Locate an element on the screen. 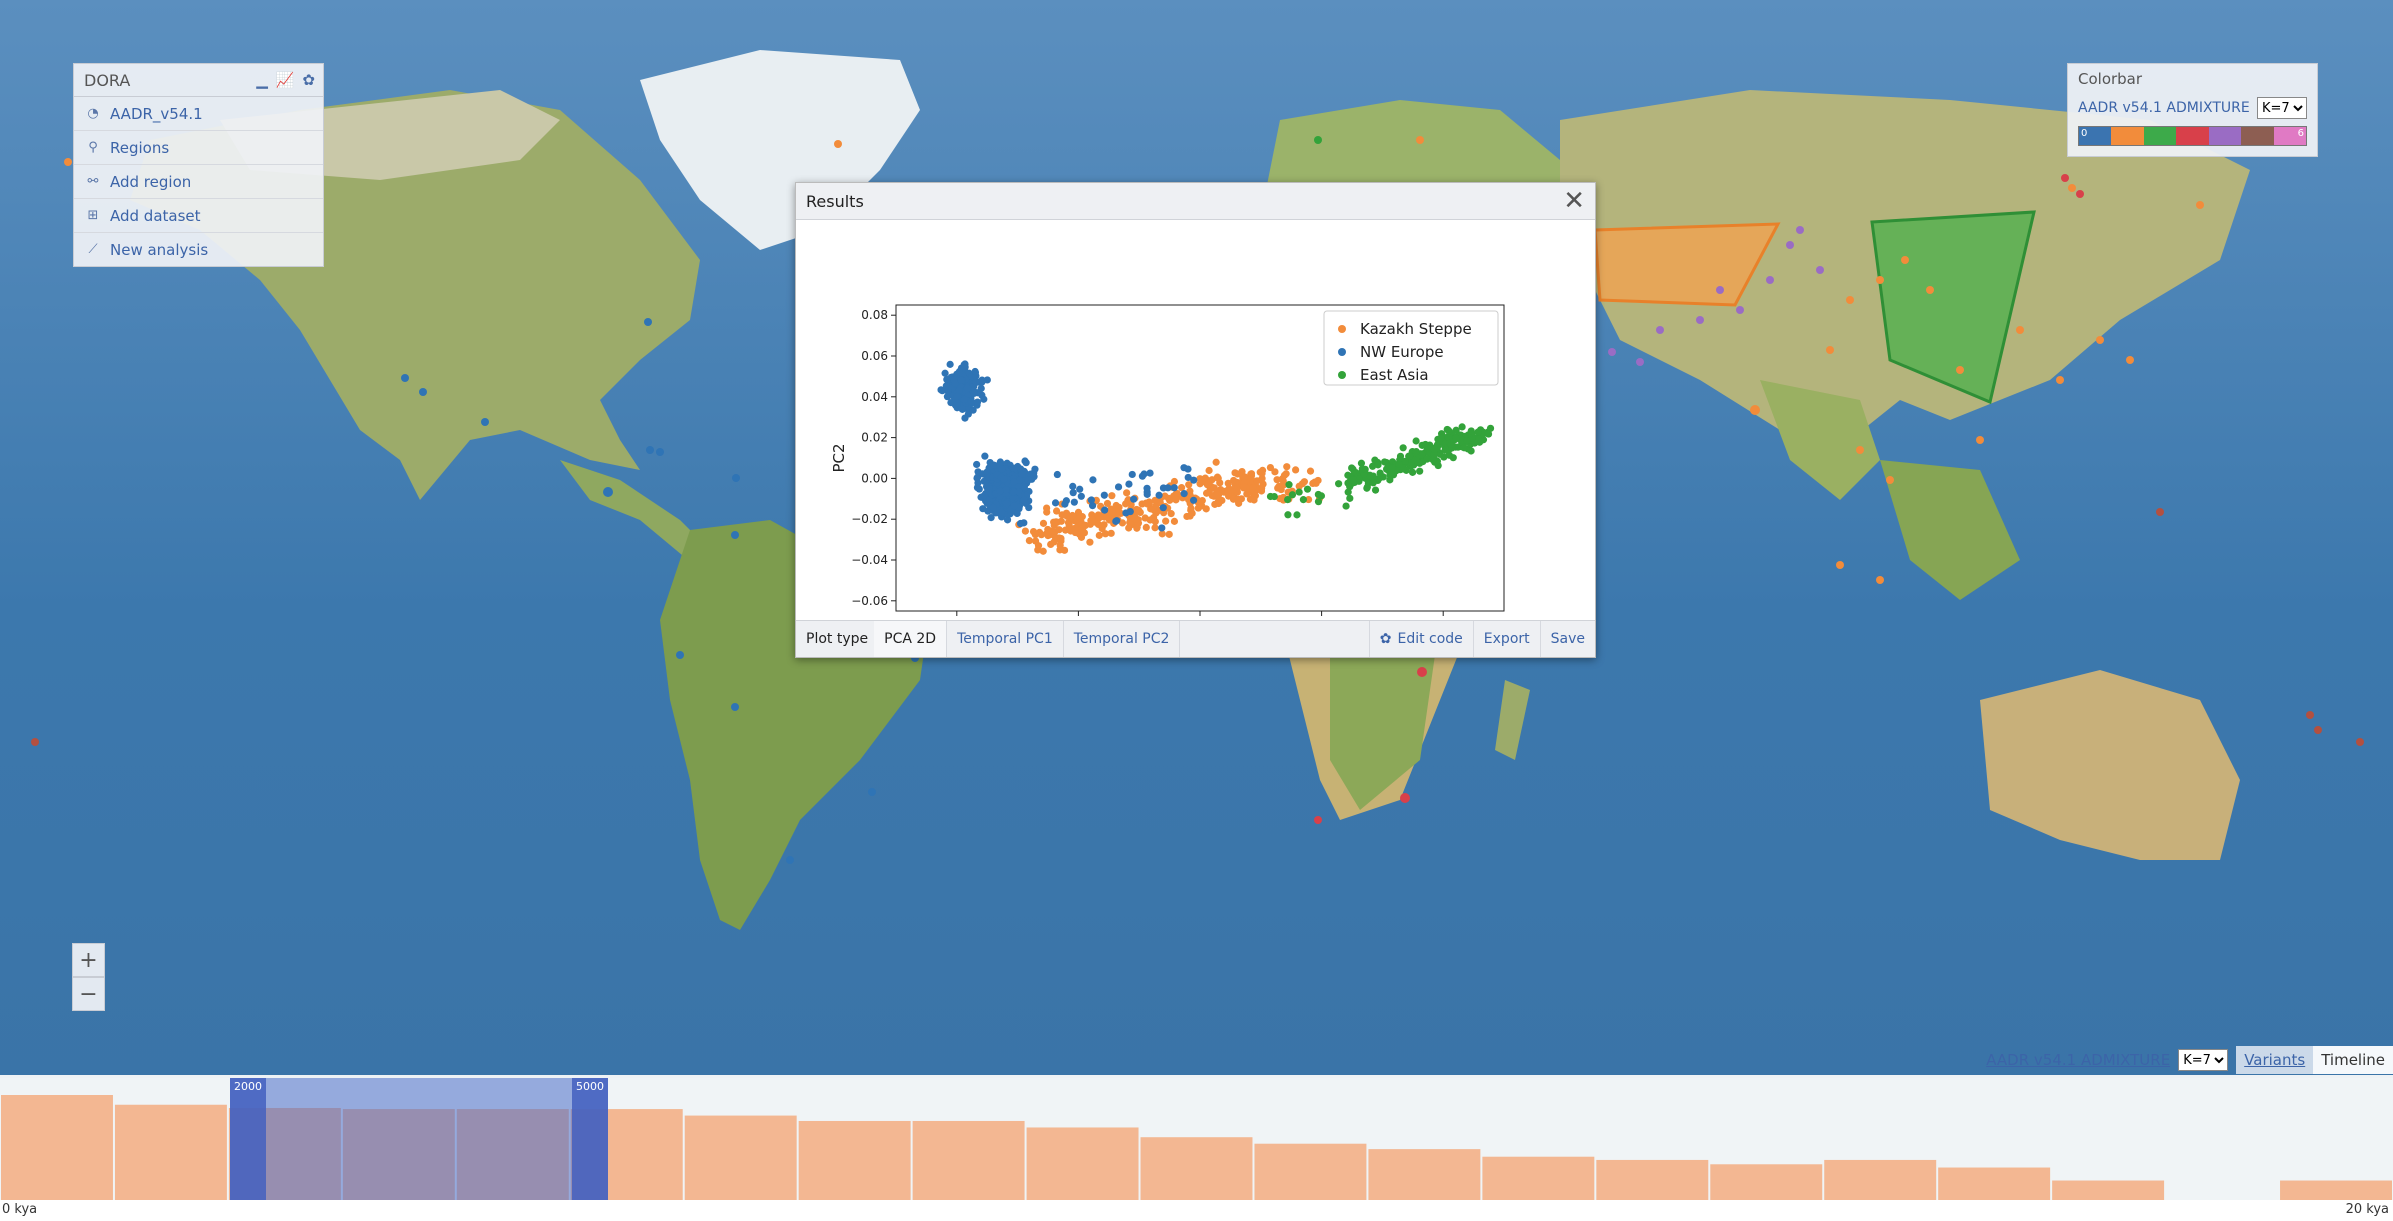 This screenshot has width=2393, height=1221. tab-pca-2d: PCA 2D is located at coordinates (911, 639).